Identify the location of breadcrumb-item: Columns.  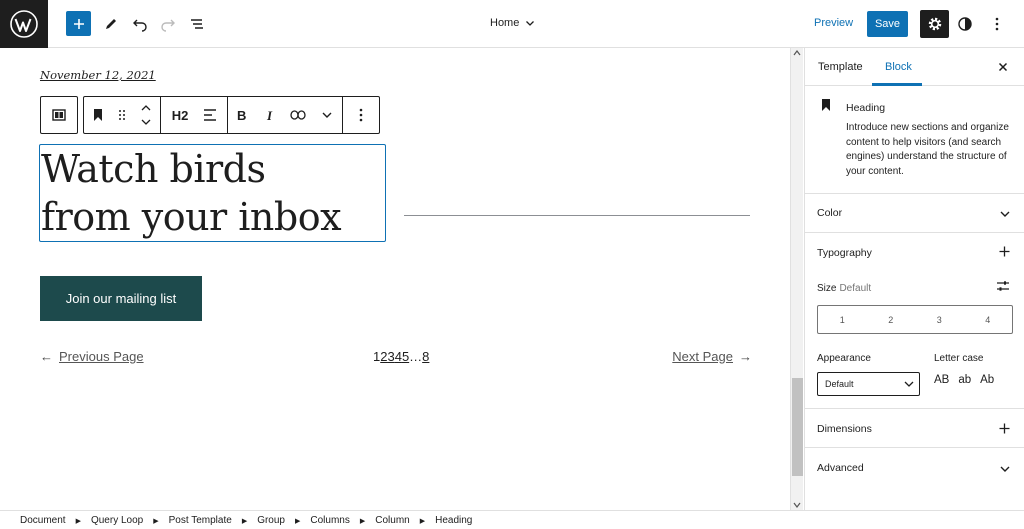
(329, 520).